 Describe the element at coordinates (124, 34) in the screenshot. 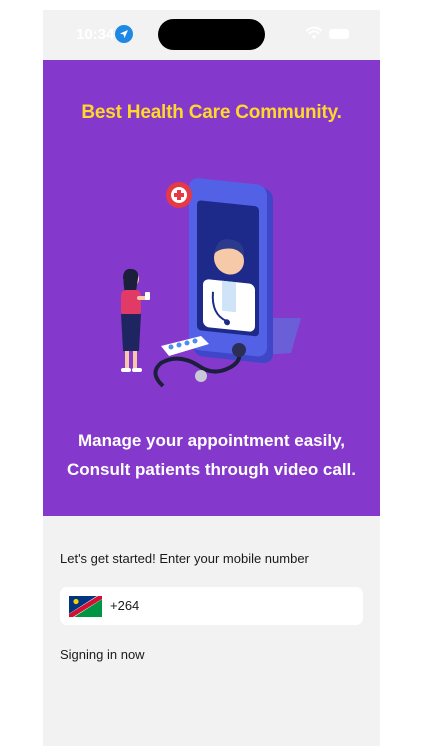

I see `location-arrow-icon` at that location.